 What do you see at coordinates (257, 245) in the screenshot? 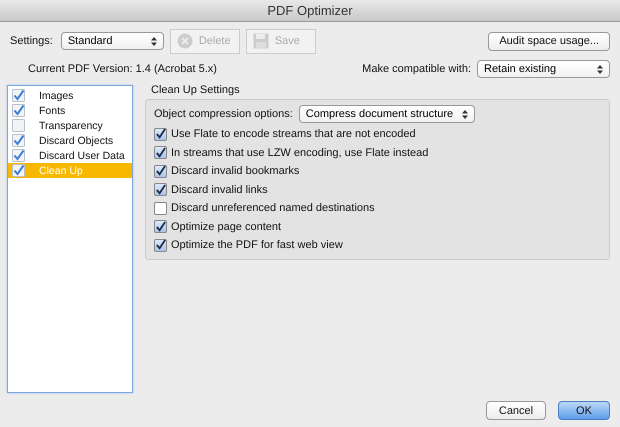
I see `option-label: Optimize the PDF for fast web view` at bounding box center [257, 245].